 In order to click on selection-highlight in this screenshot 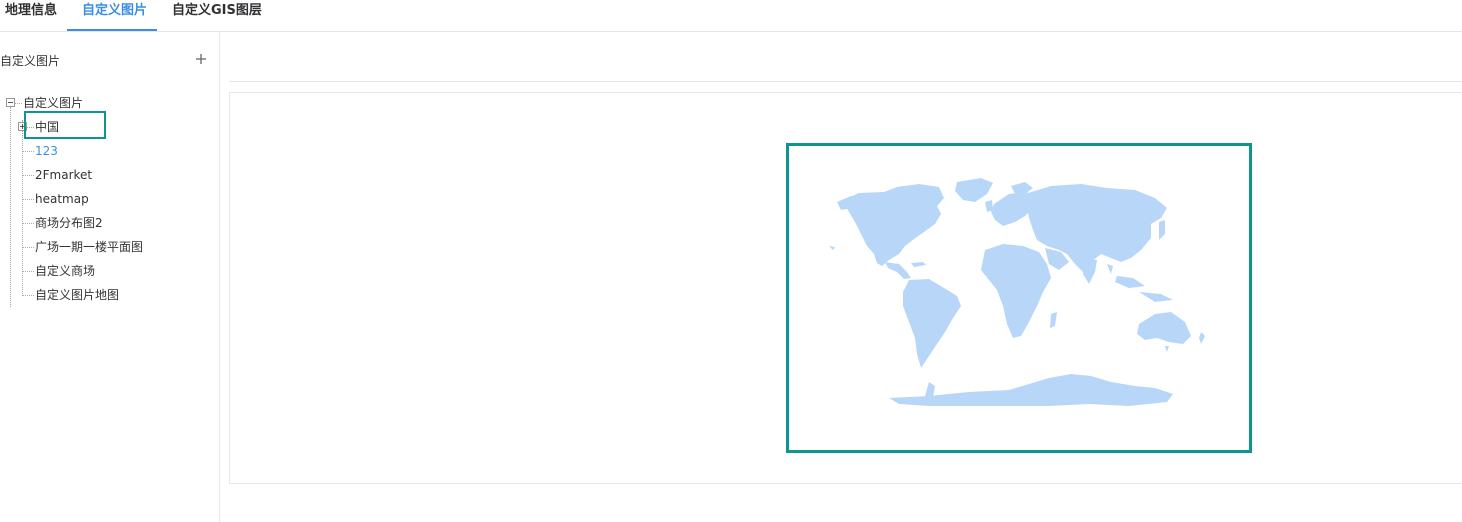, I will do `click(65, 125)`.